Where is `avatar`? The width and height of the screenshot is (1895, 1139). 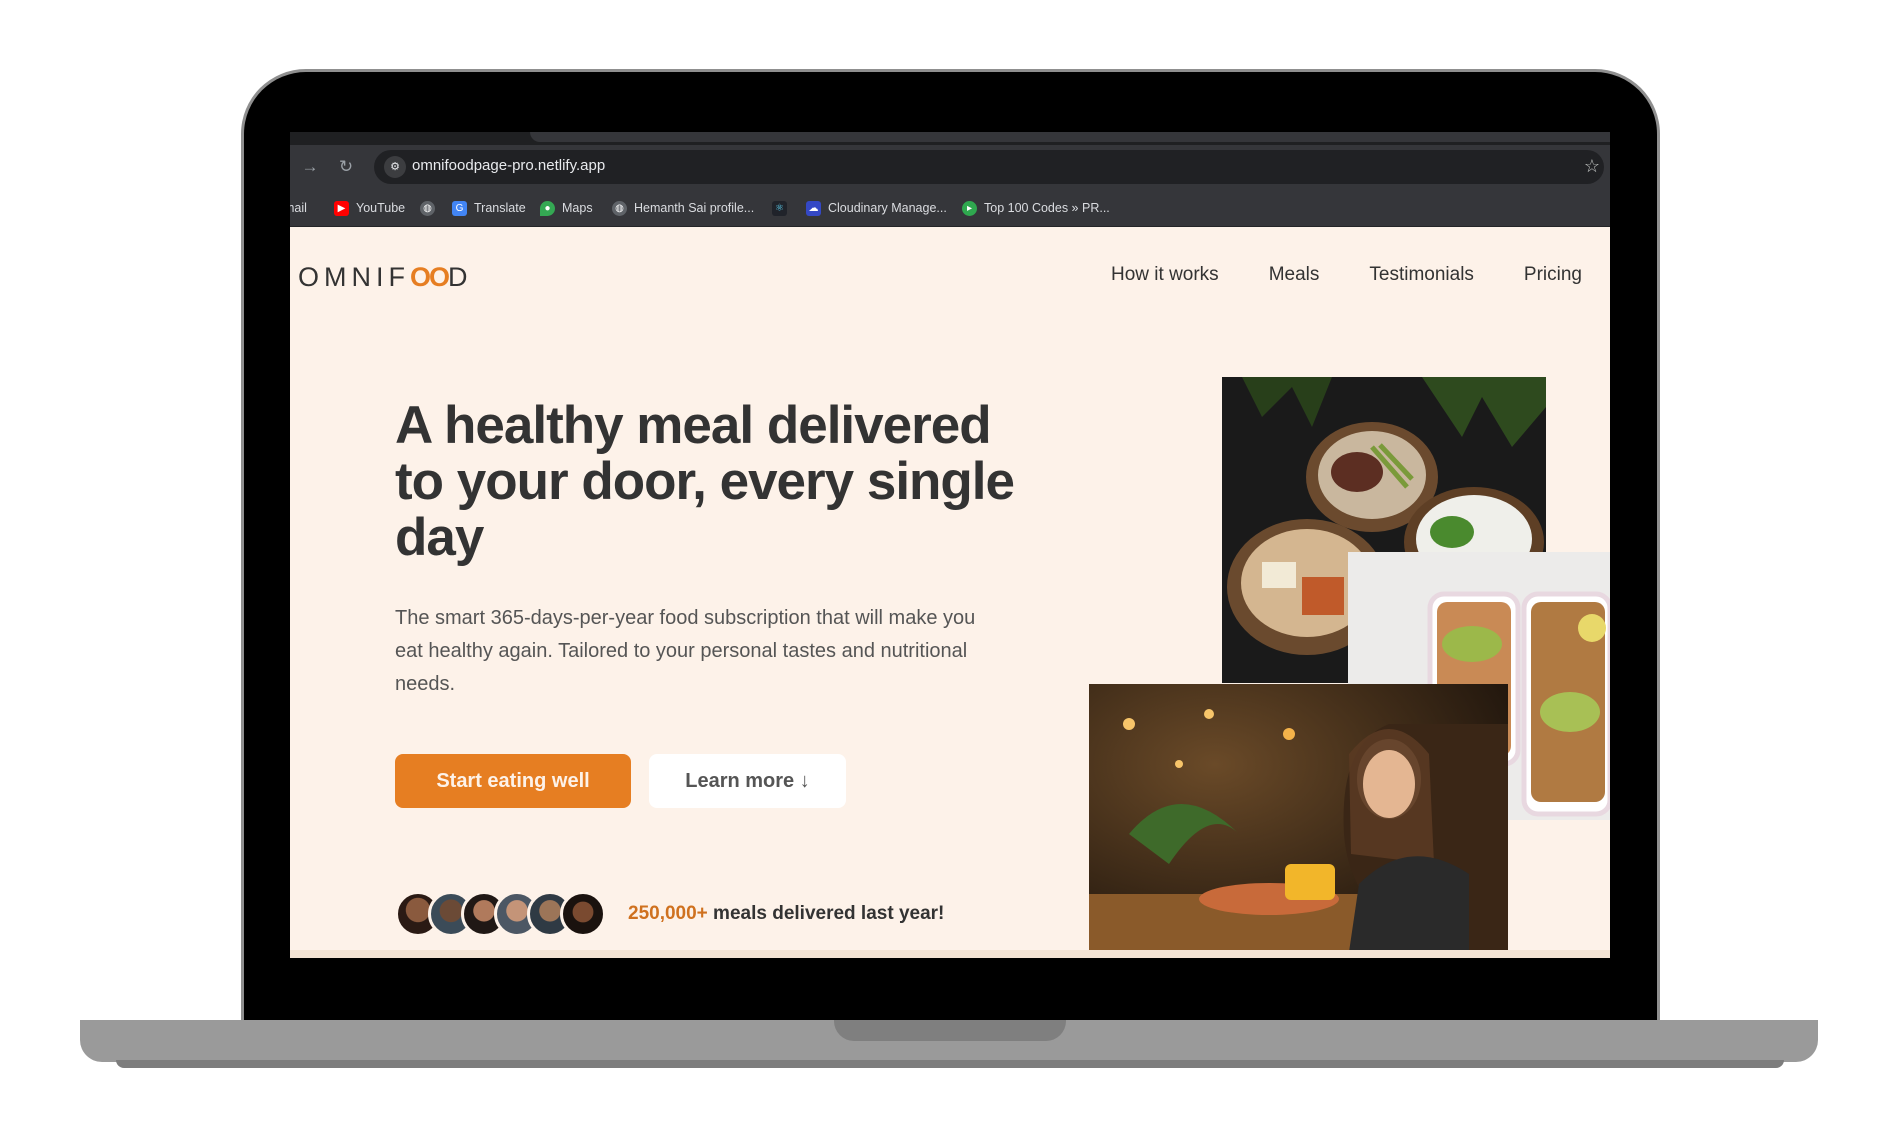 avatar is located at coordinates (583, 914).